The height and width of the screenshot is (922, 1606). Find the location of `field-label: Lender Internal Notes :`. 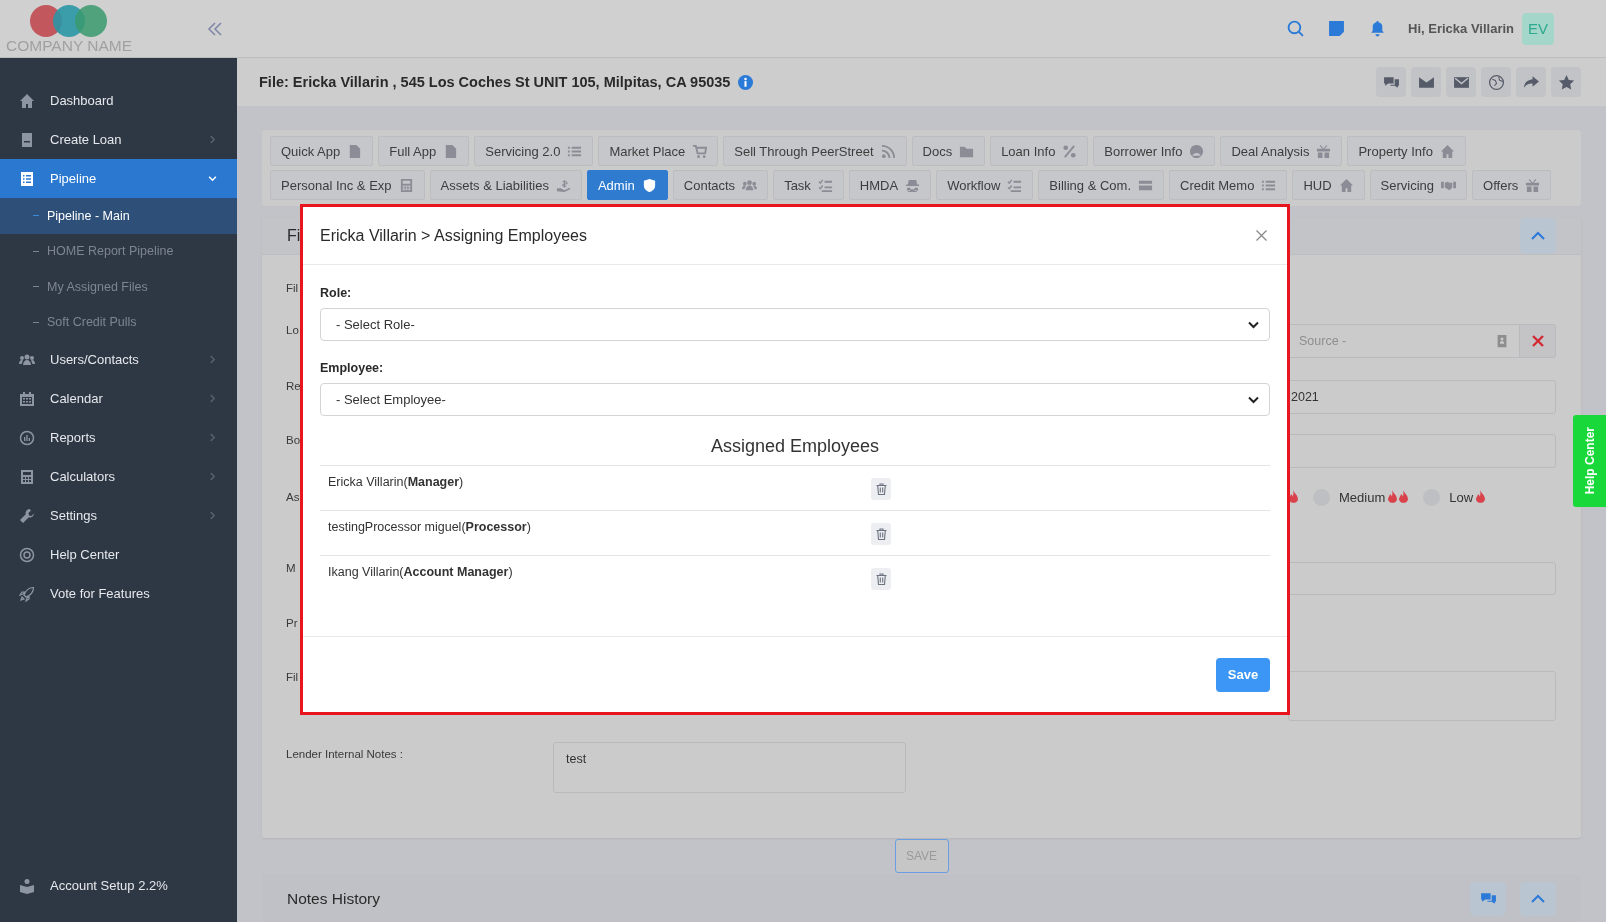

field-label: Lender Internal Notes : is located at coordinates (344, 754).